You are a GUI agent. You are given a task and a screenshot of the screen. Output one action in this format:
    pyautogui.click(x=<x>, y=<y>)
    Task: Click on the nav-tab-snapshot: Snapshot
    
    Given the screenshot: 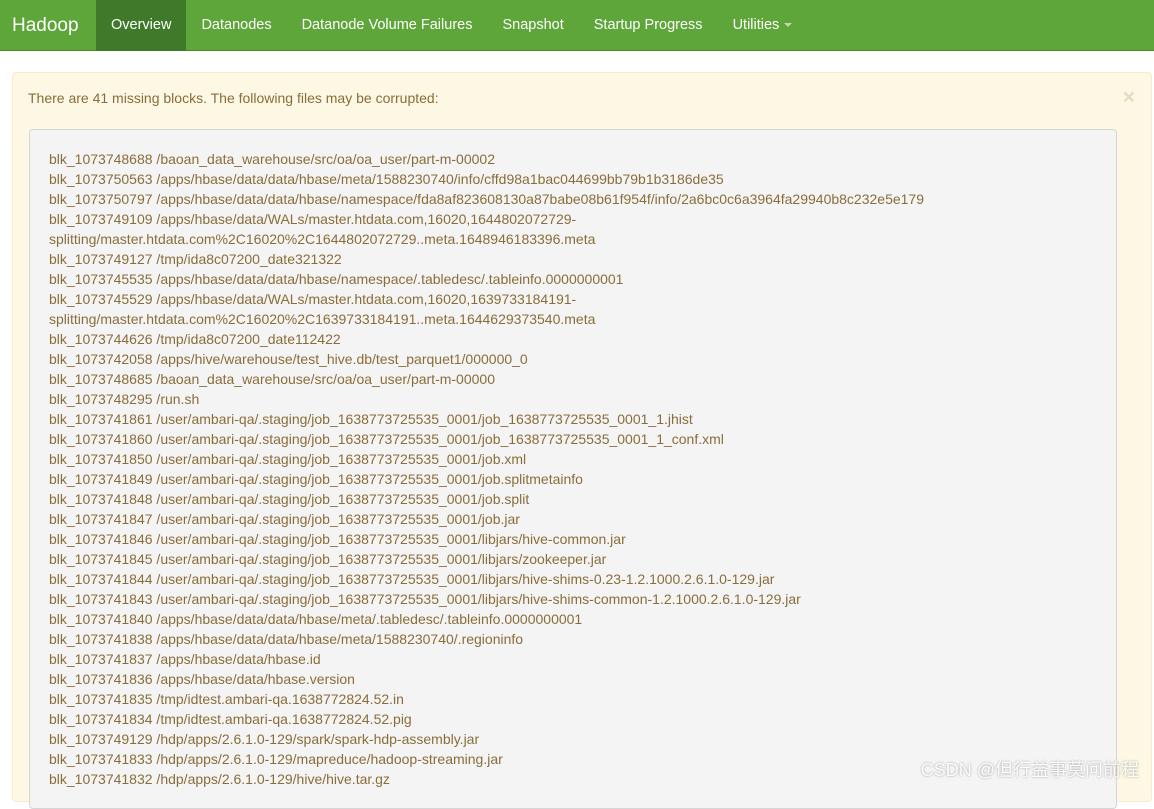 What is the action you would take?
    pyautogui.click(x=532, y=25)
    